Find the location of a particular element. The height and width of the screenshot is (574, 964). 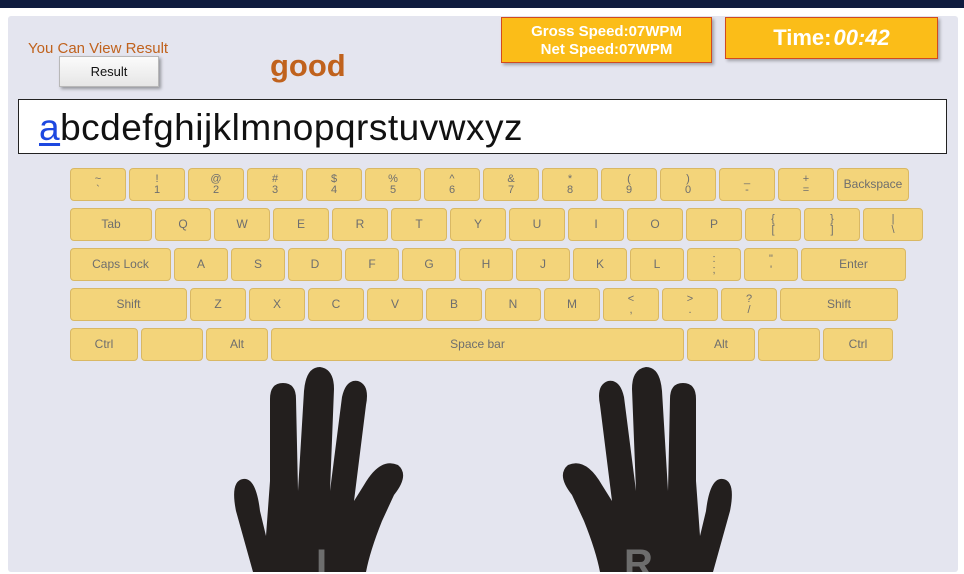

typing-text-line: abcdefghijklmnopqrstuvwxyz is located at coordinates (482, 126).